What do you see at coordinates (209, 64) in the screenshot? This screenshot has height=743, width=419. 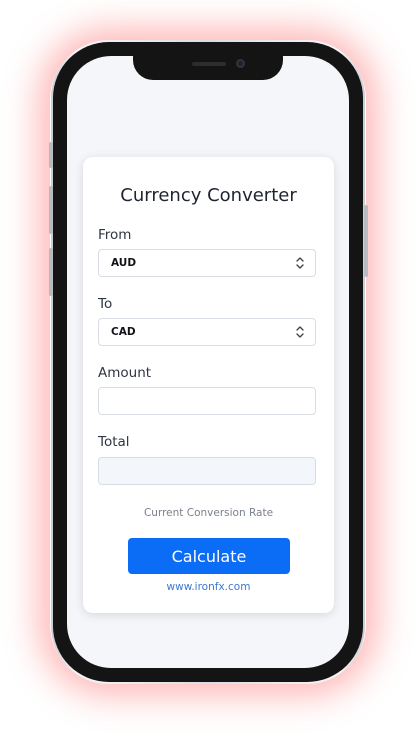 I see `speaker-grille` at bounding box center [209, 64].